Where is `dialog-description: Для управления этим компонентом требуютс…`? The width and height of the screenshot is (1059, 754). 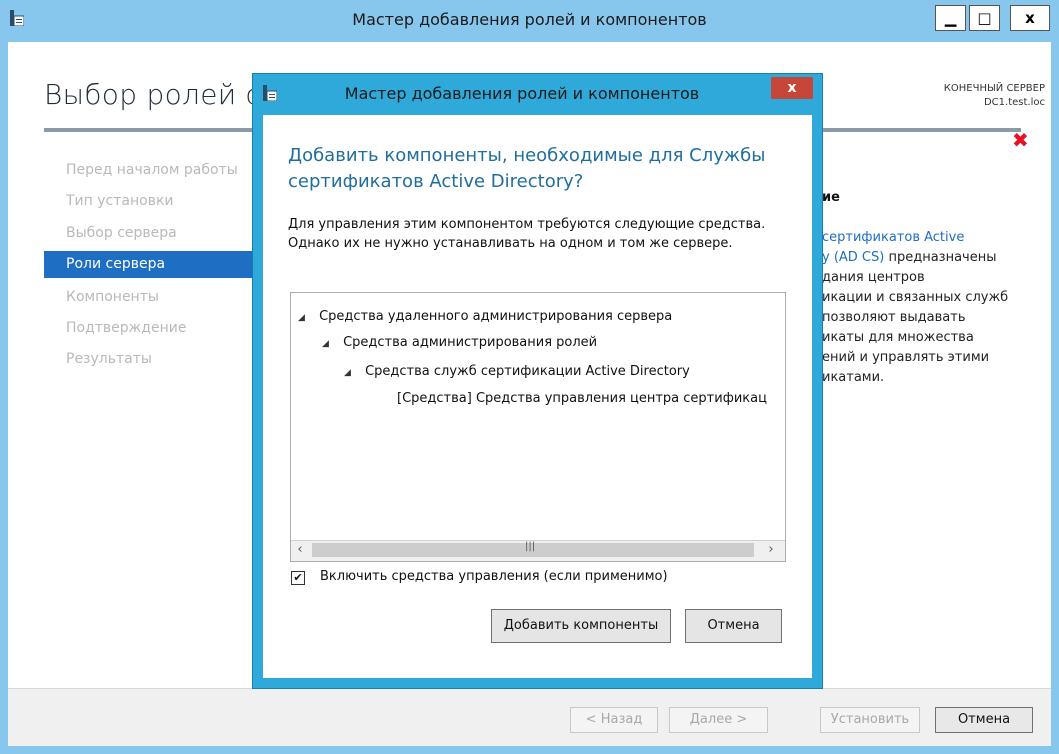
dialog-description: Для управления этим компонентом требуютс… is located at coordinates (527, 234).